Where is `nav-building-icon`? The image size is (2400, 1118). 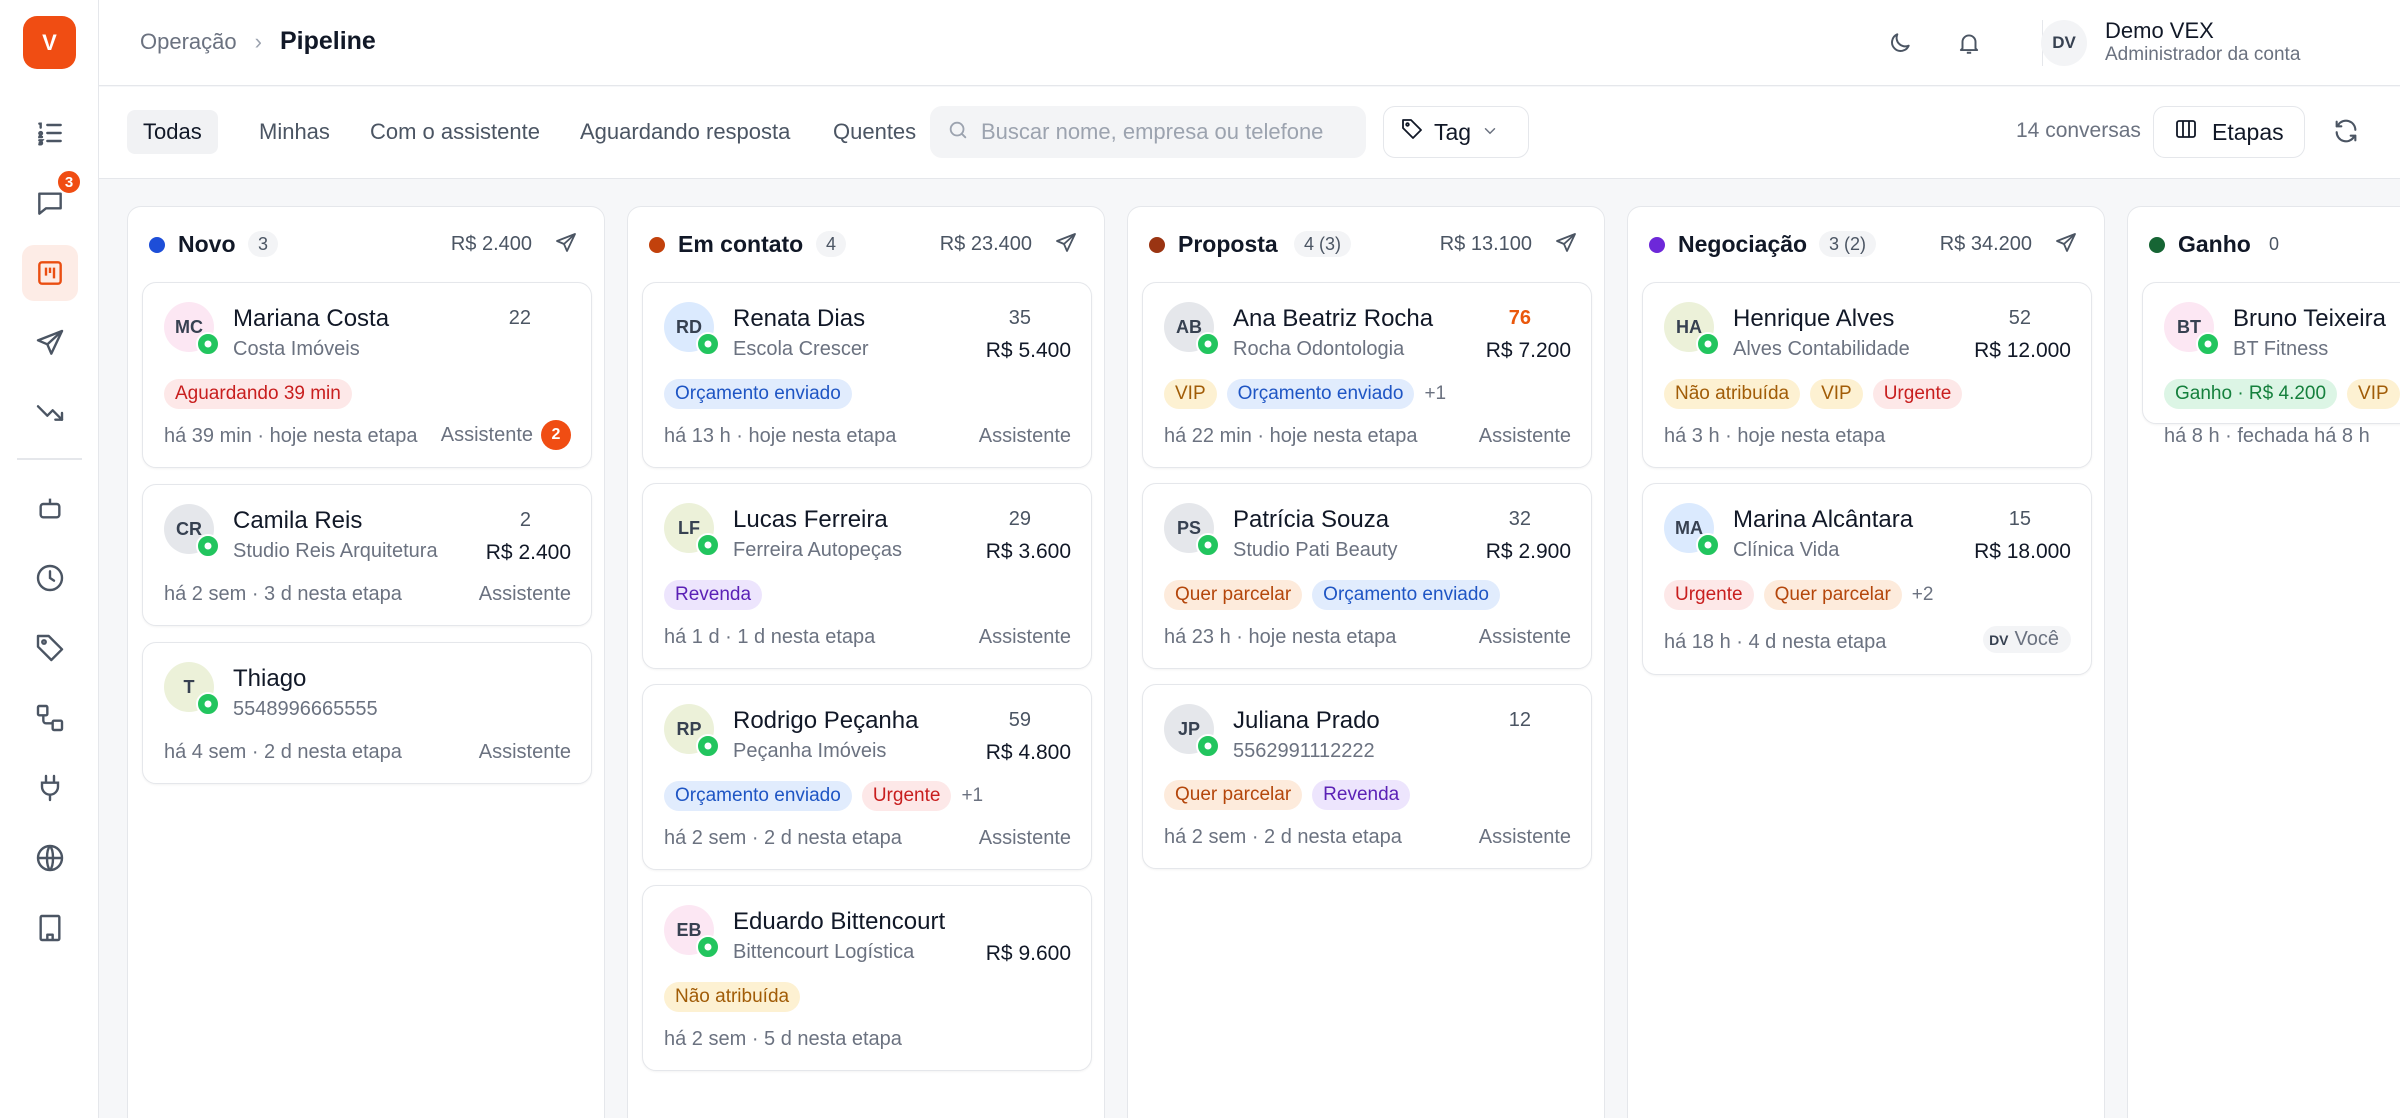 nav-building-icon is located at coordinates (50, 928).